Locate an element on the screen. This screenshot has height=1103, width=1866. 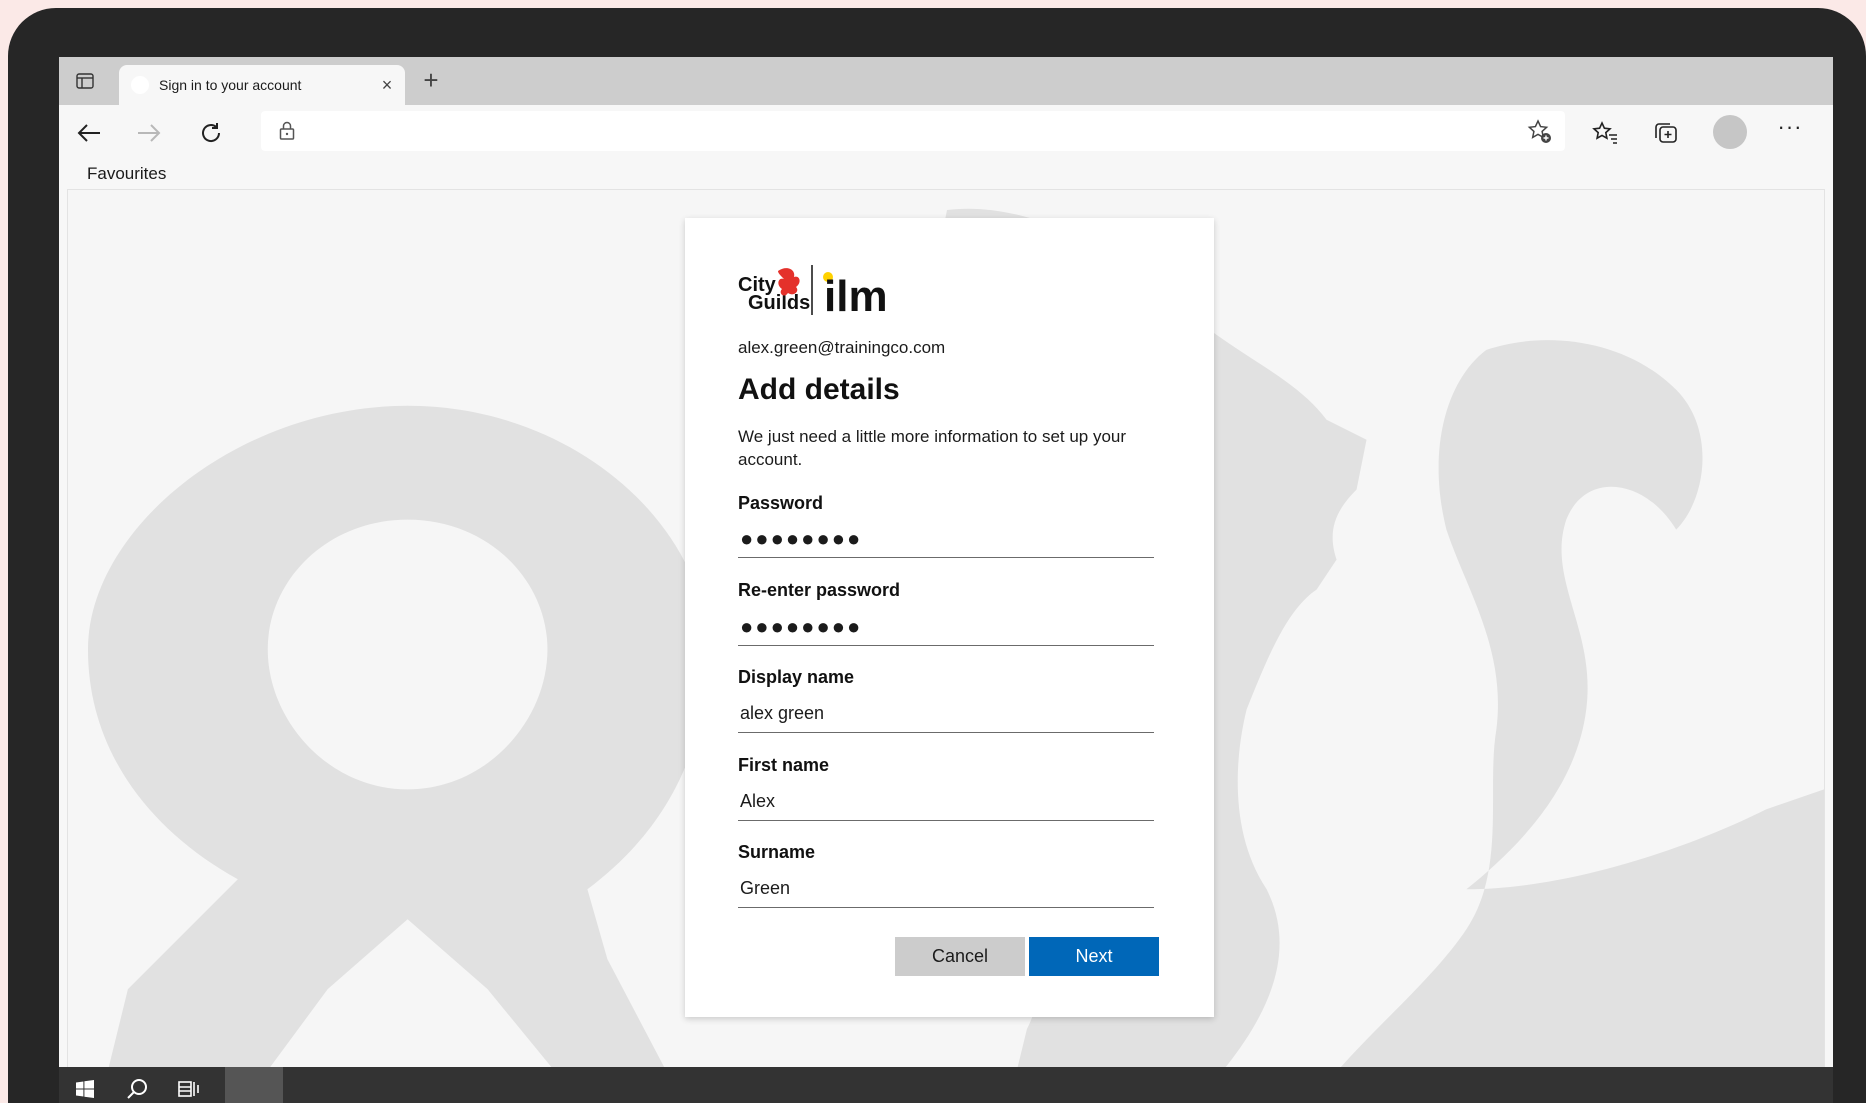
close-icon: × is located at coordinates (387, 85).